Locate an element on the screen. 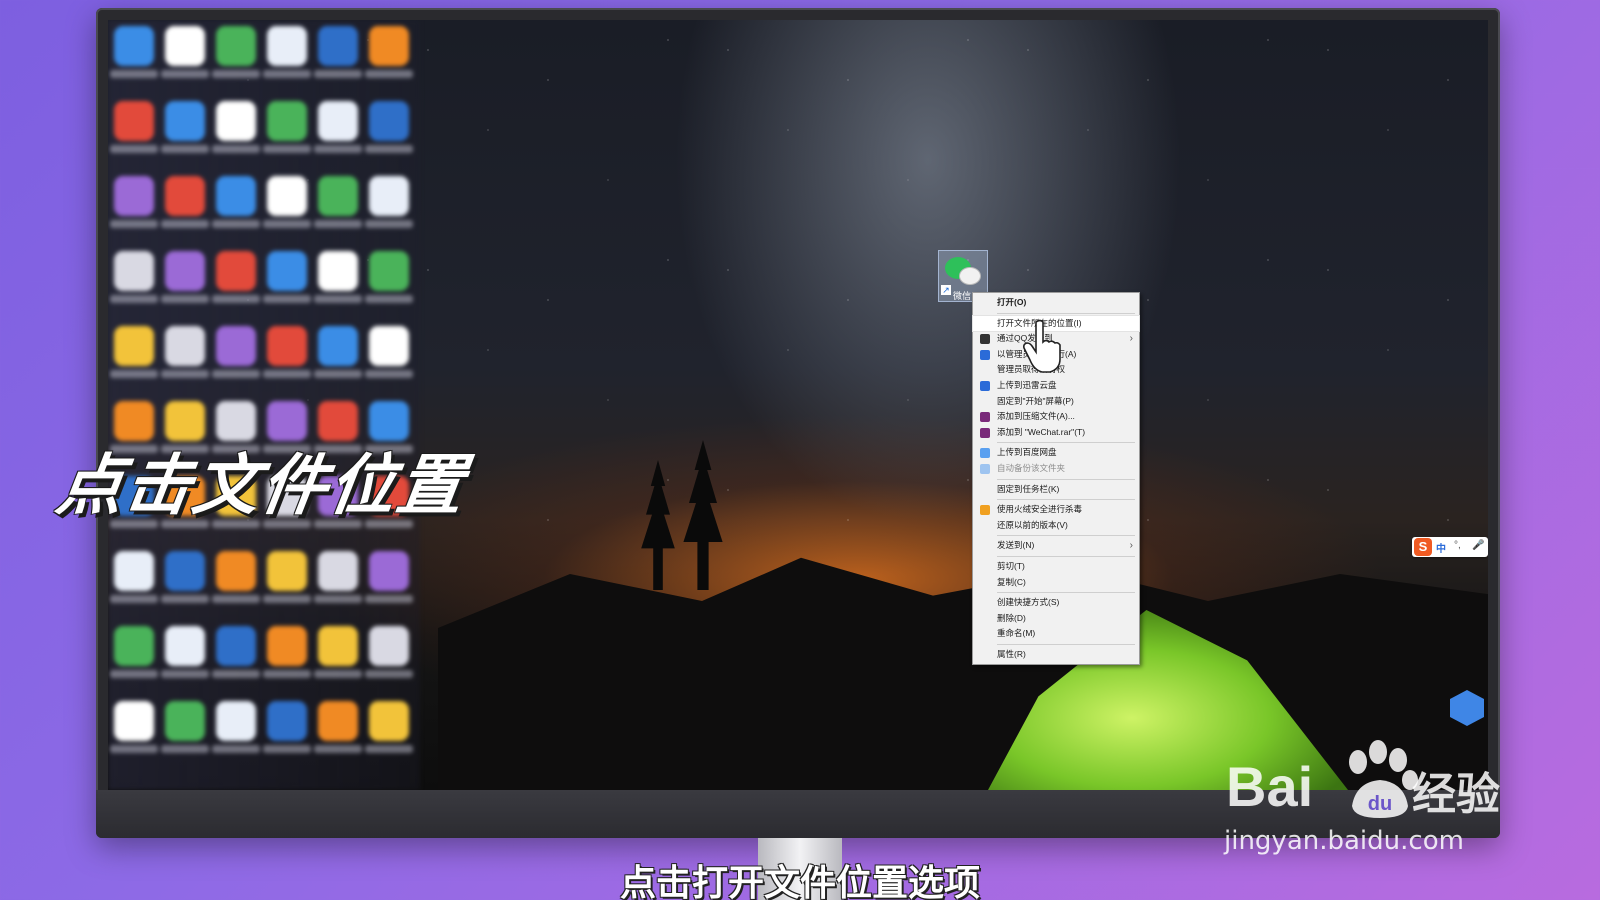 The width and height of the screenshot is (1600, 900). context-menu-item: 发送到(N) › is located at coordinates (1056, 546).